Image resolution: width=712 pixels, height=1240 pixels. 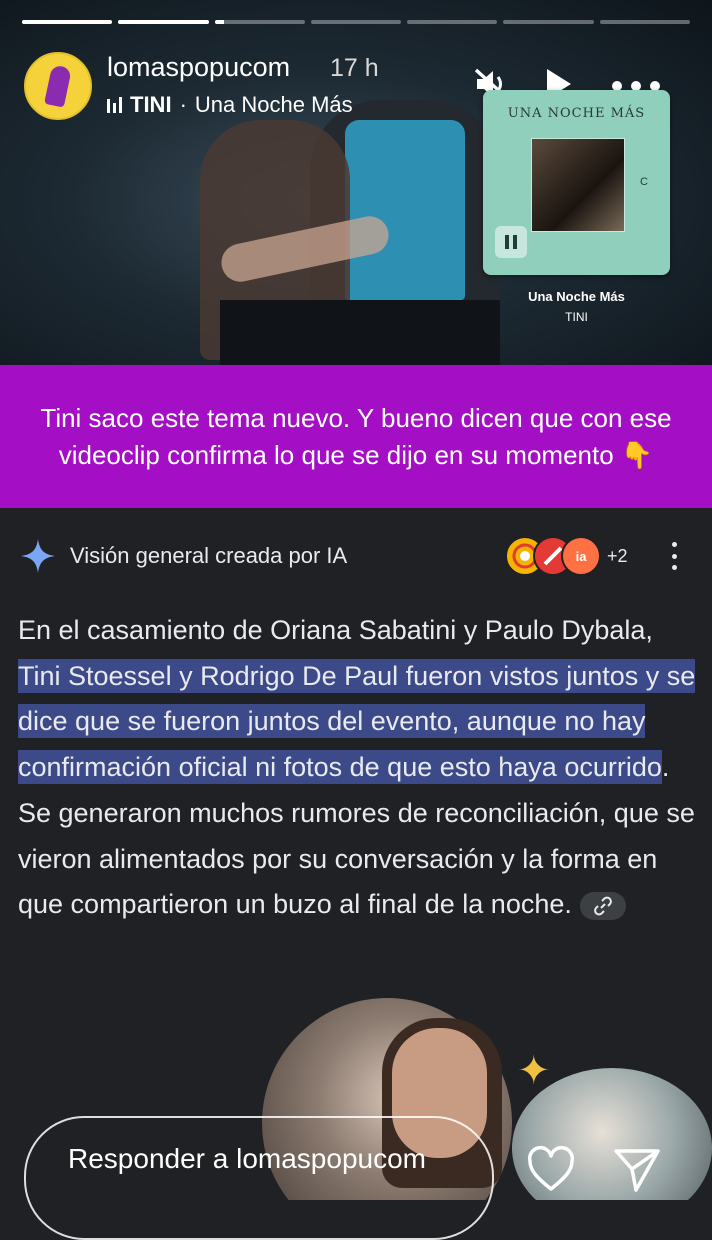 I want to click on avatar, so click(x=58, y=86).